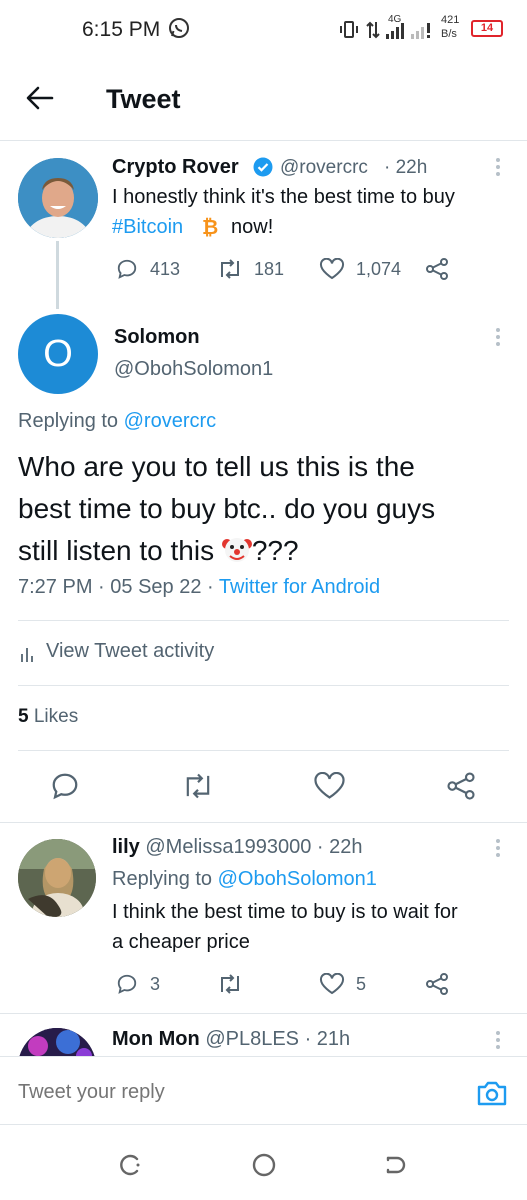  I want to click on tweet-date: 05 Sep 22, so click(156, 587).